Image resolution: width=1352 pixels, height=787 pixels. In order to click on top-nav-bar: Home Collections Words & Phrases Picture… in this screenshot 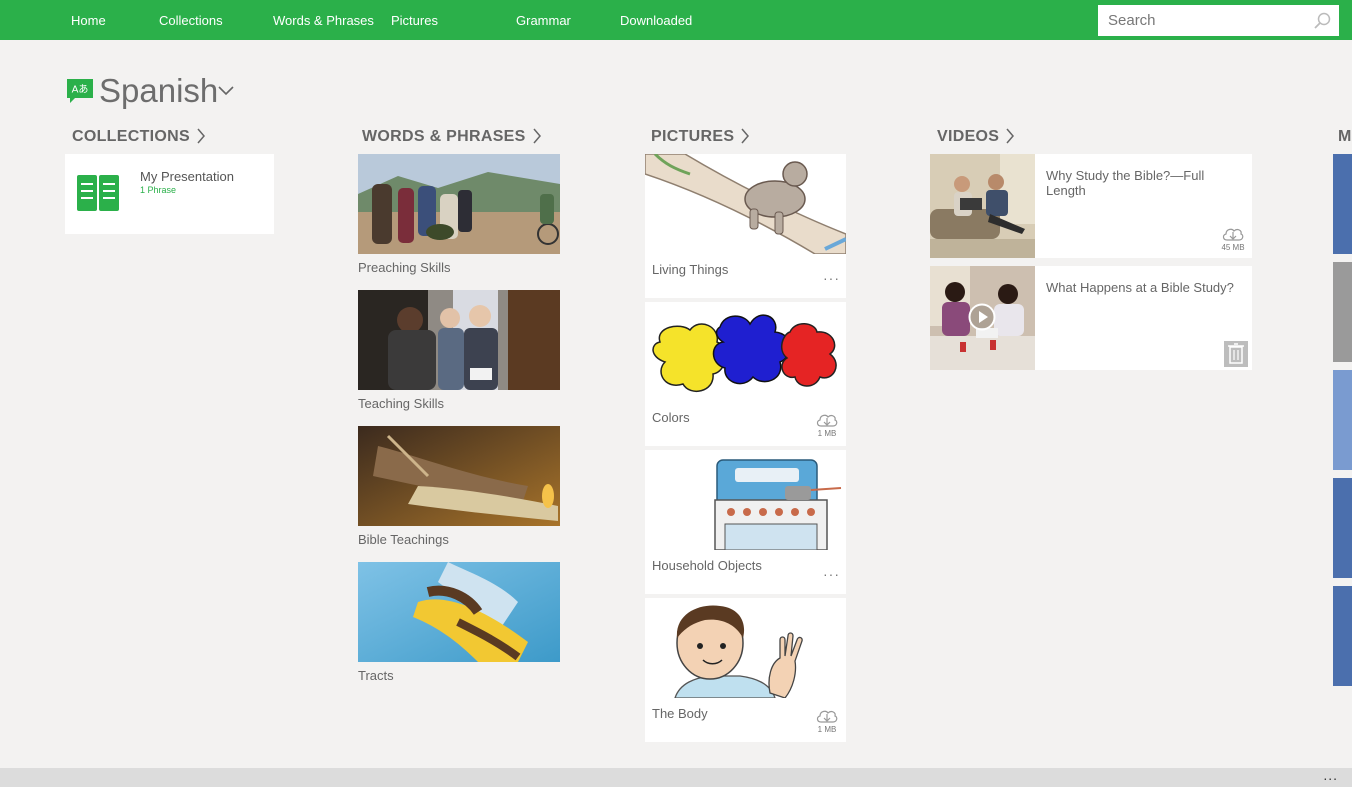, I will do `click(676, 20)`.